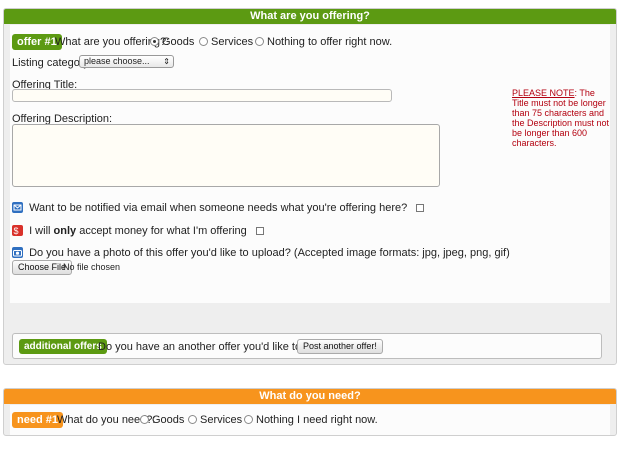 This screenshot has height=454, width=620. I want to click on offering-description-textarea, so click(226, 155).